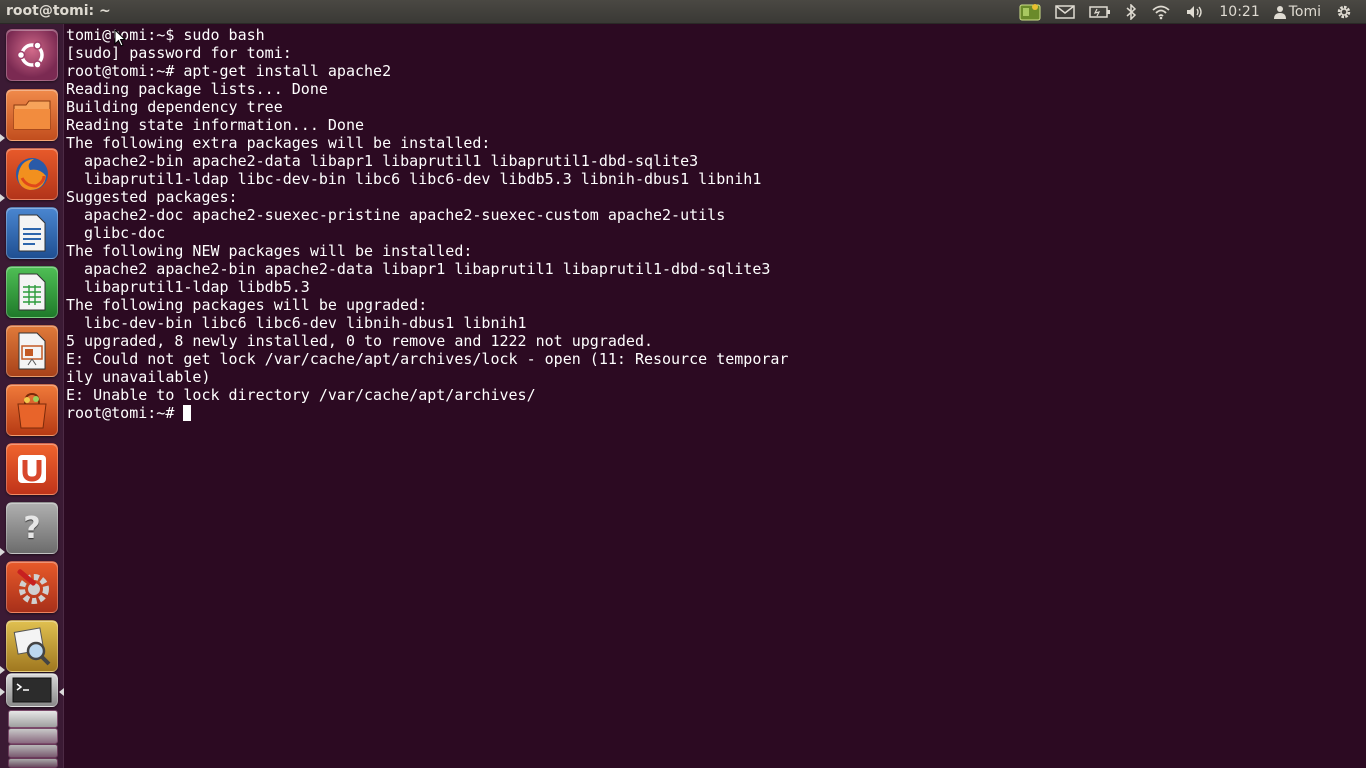 This screenshot has height=768, width=1366. Describe the element at coordinates (152, 197) in the screenshot. I see `terminal-line: Suggested packages:` at that location.